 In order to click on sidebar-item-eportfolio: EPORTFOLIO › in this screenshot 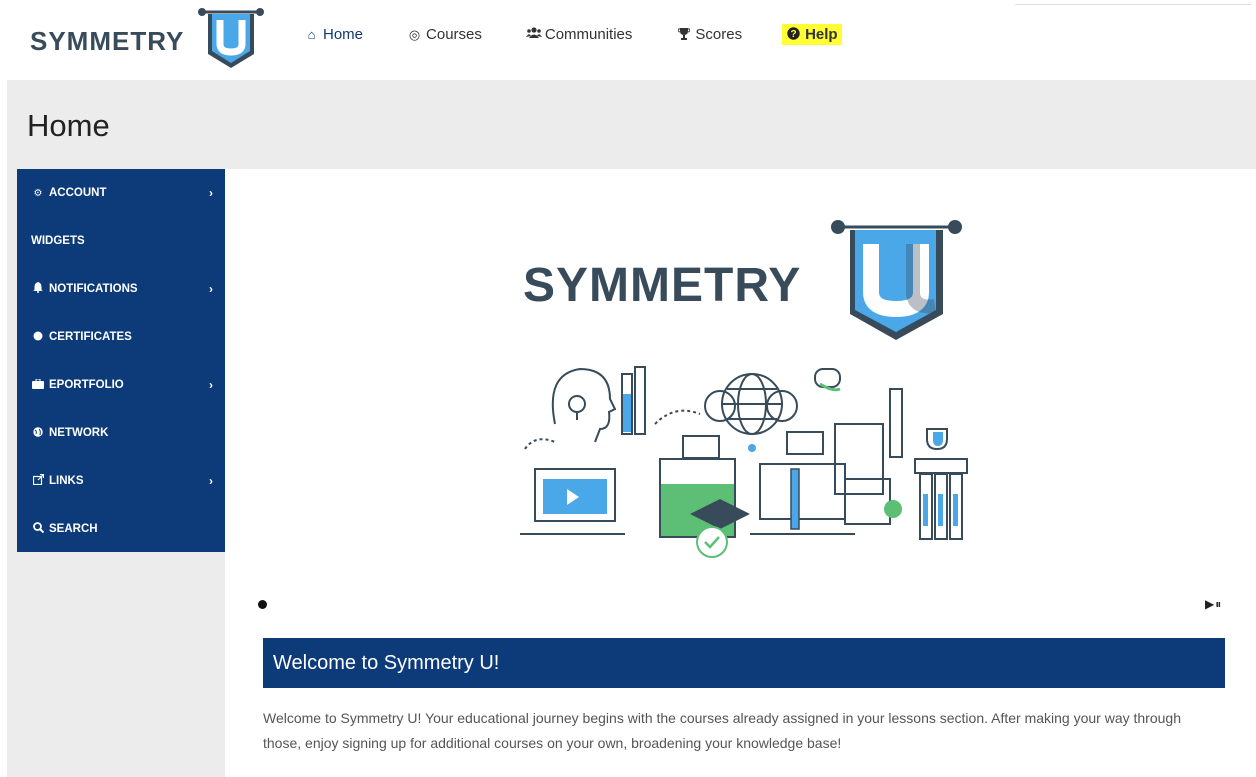, I will do `click(121, 385)`.